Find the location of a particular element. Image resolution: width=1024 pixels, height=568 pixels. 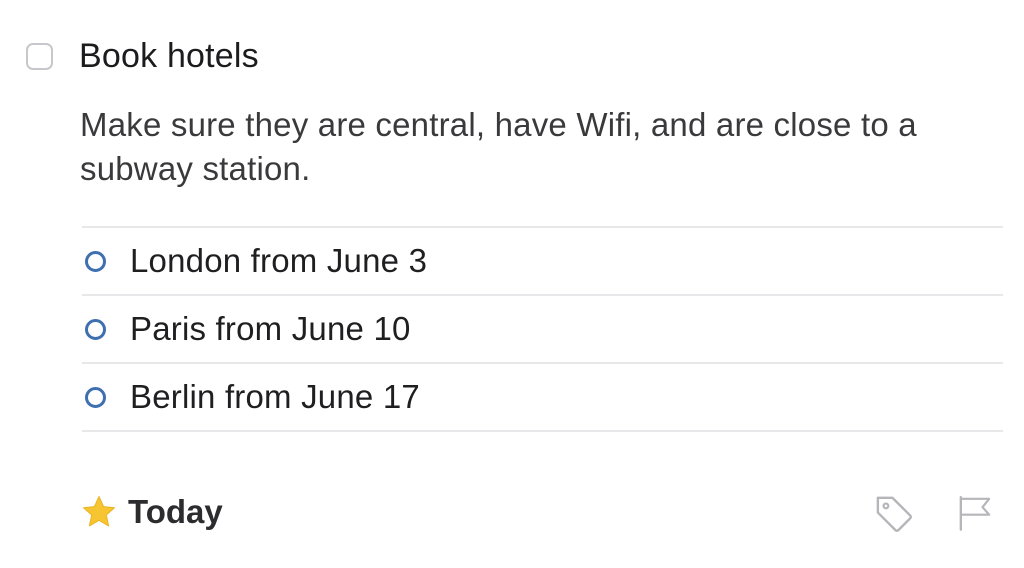

checklist-item: Paris from June 10 is located at coordinates (542, 330).